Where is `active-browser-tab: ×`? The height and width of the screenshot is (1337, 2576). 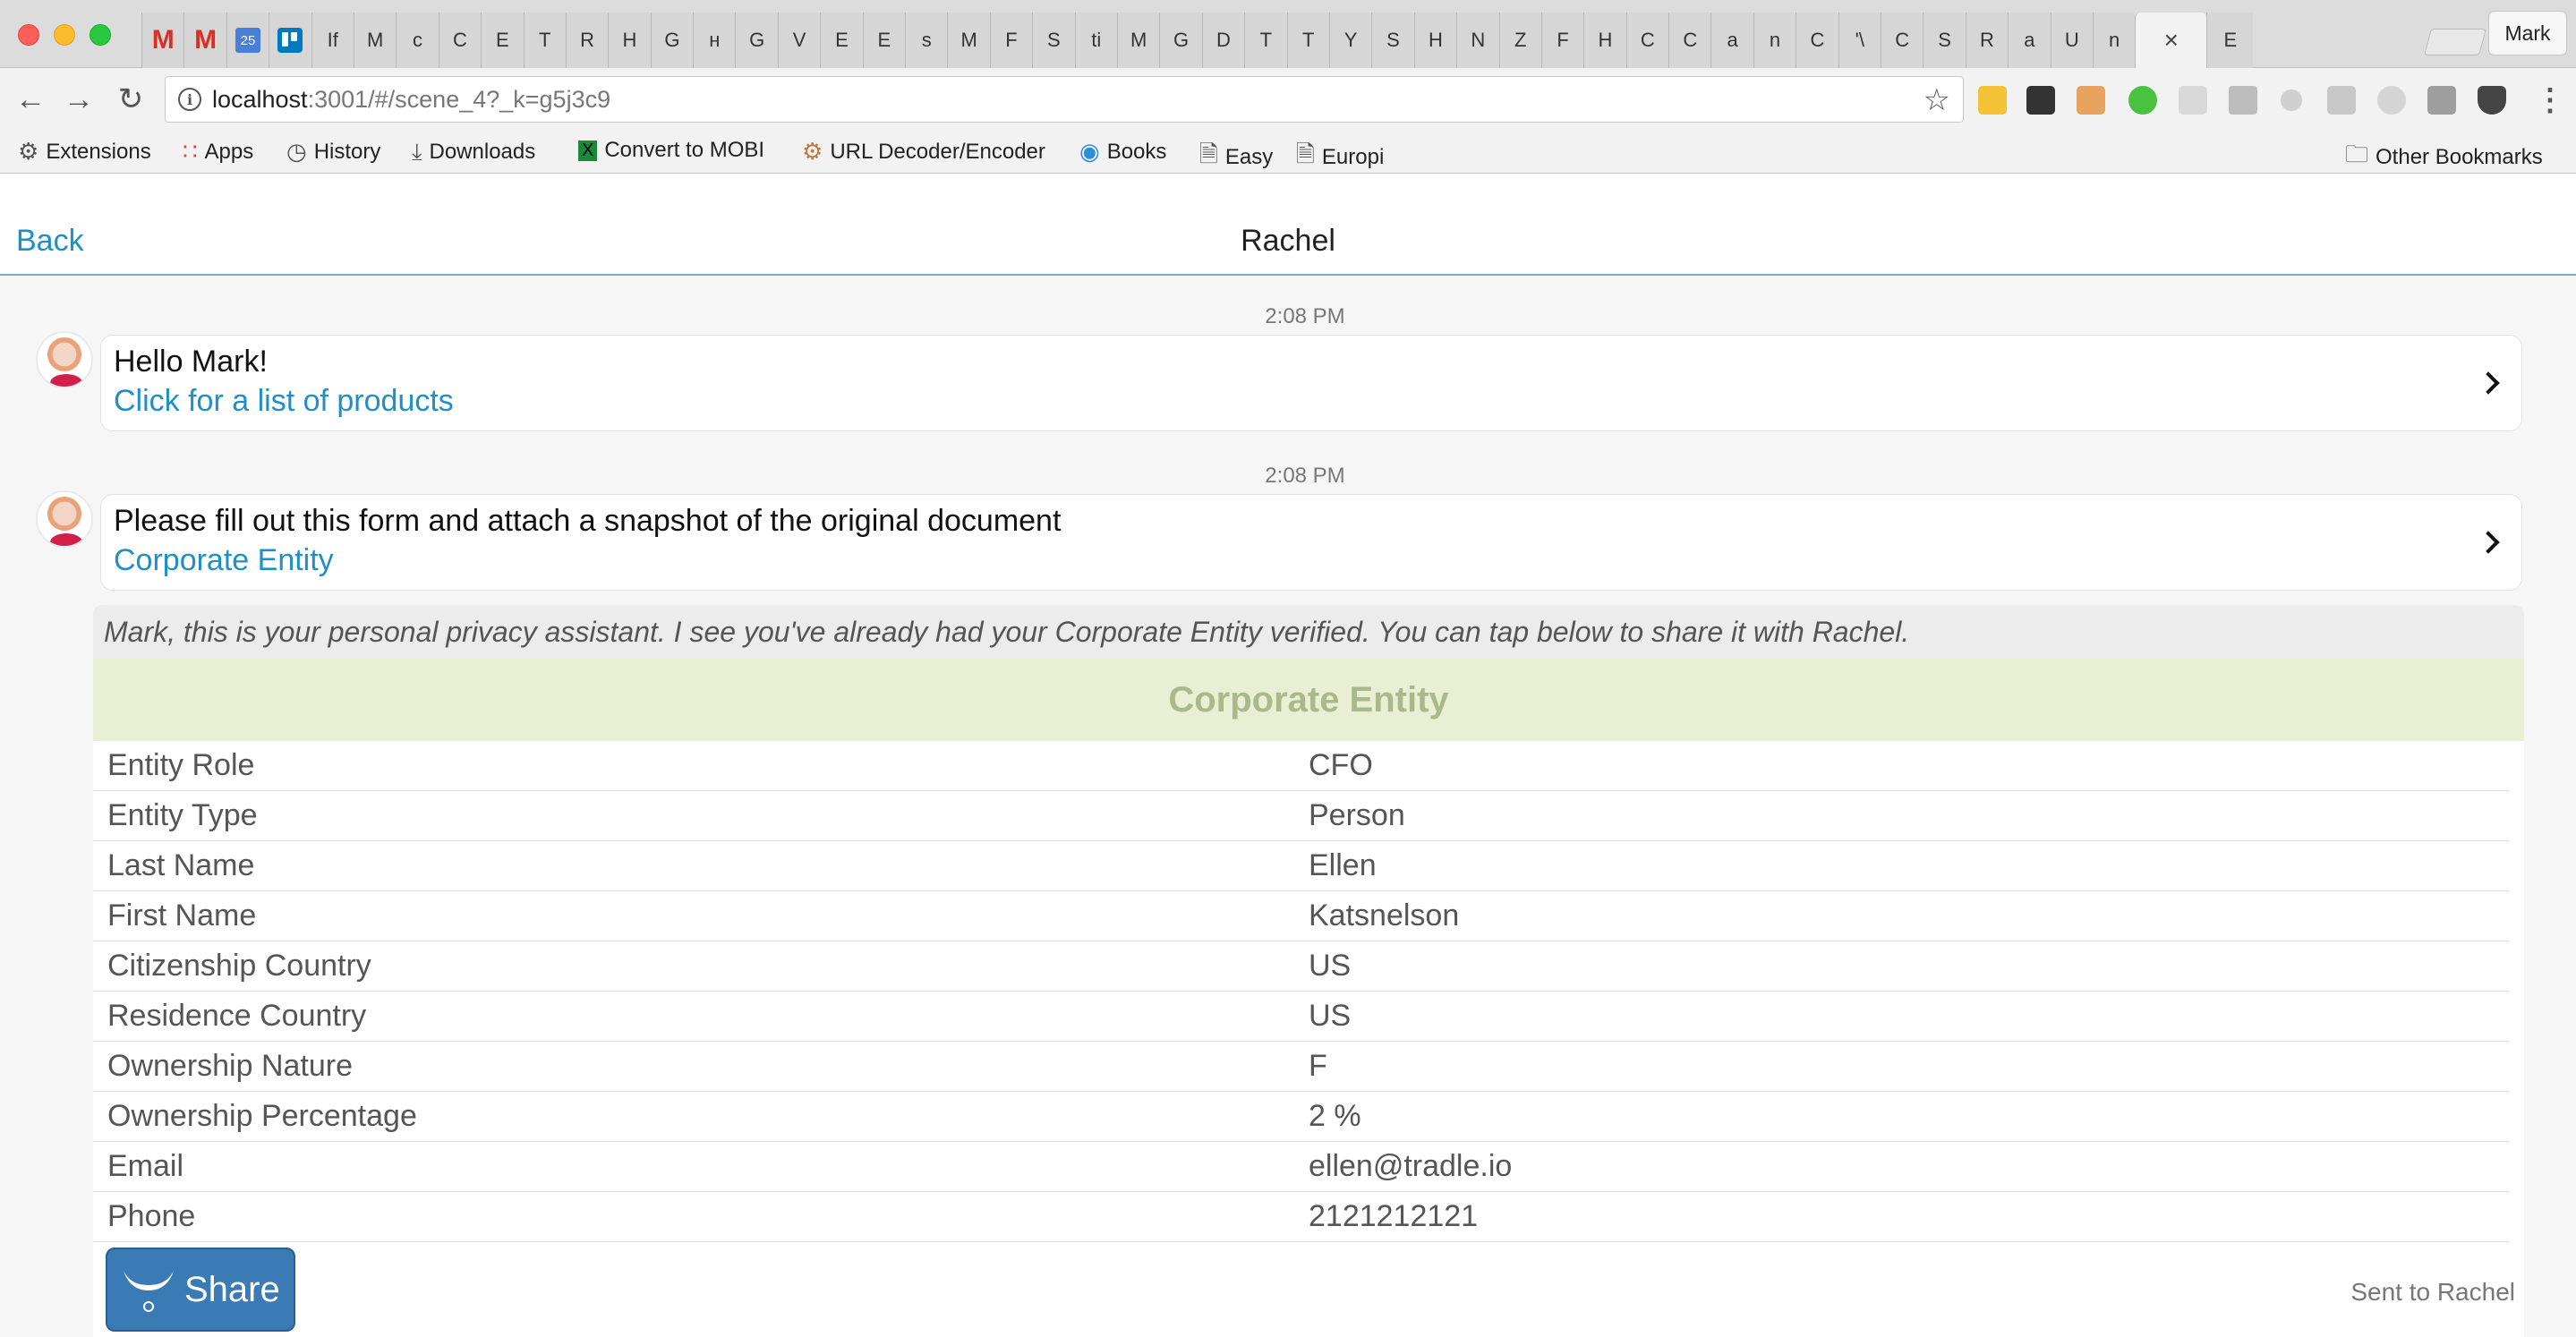 active-browser-tab: × is located at coordinates (2171, 40).